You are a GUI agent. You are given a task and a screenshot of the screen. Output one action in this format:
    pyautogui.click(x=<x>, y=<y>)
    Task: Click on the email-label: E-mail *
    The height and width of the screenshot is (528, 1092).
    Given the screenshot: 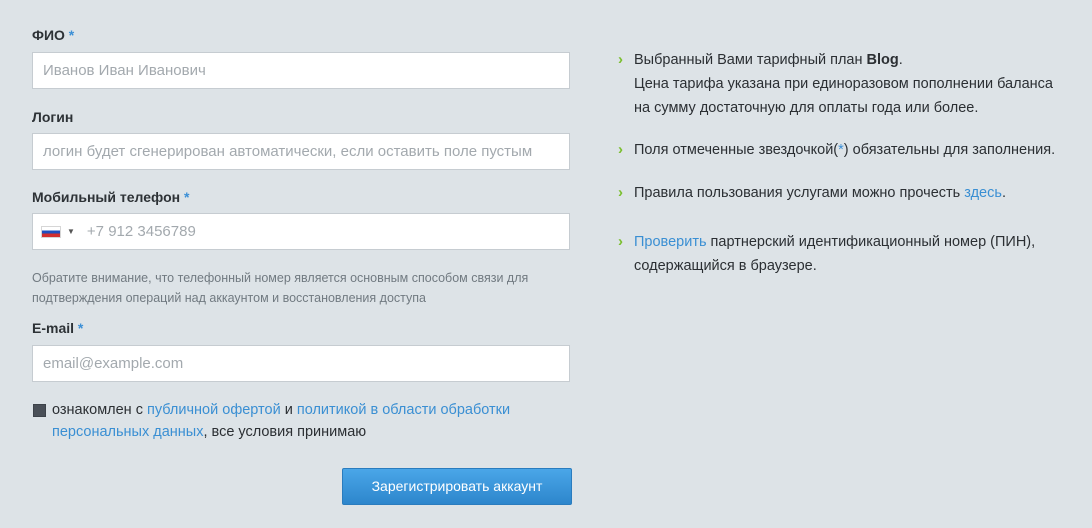 What is the action you would take?
    pyautogui.click(x=57, y=328)
    